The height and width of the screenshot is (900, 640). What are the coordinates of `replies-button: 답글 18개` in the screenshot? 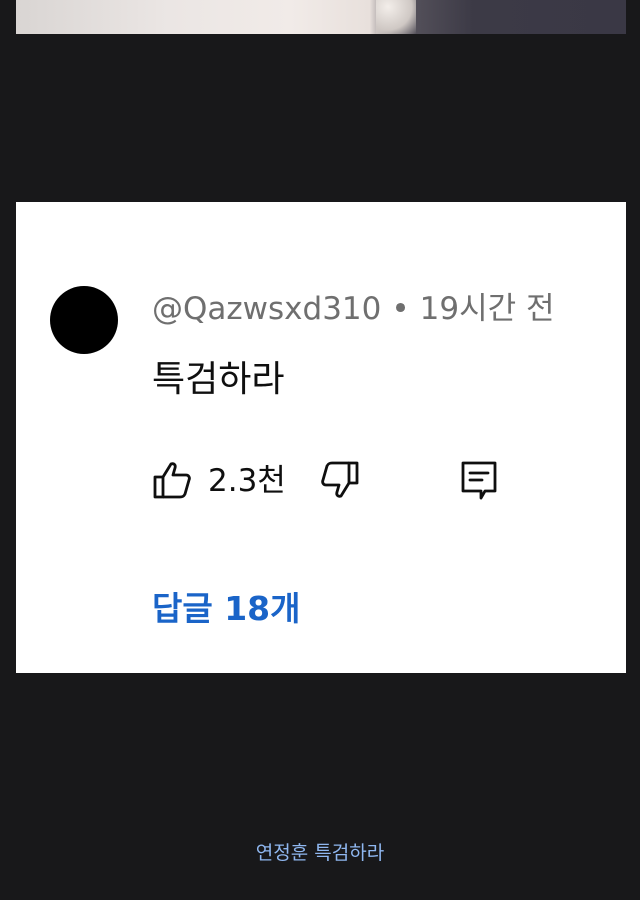 It's located at (226, 608).